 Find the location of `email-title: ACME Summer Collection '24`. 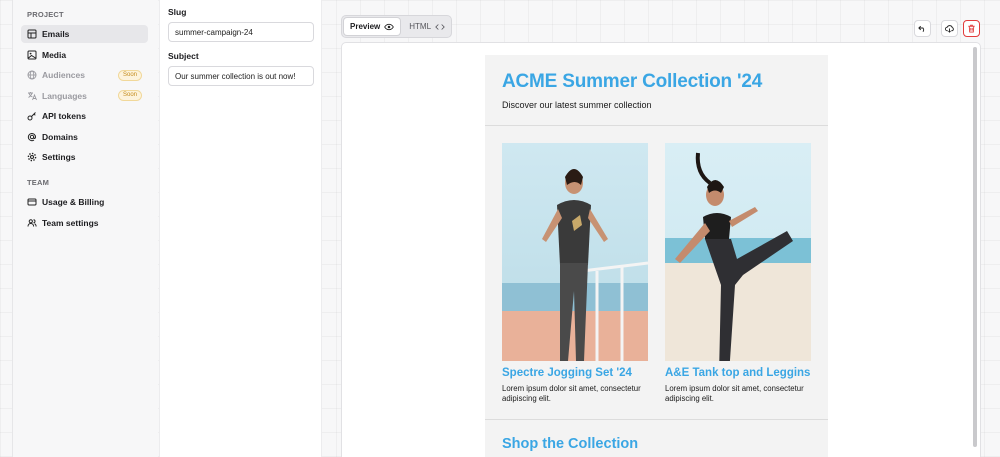

email-title: ACME Summer Collection '24 is located at coordinates (632, 81).